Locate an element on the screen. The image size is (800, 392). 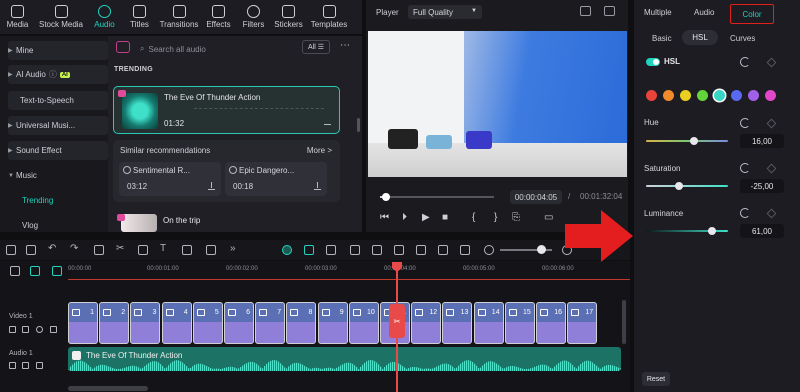
render-icon is located at coordinates (355, 250).